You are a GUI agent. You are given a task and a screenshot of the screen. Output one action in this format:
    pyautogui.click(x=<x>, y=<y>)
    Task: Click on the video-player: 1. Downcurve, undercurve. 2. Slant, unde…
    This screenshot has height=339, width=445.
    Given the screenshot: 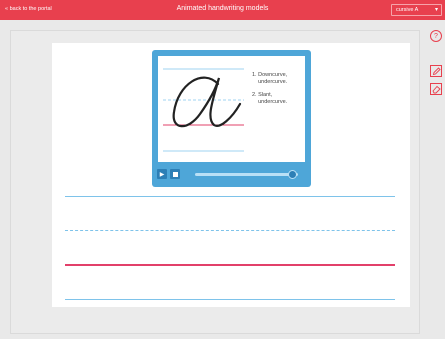 What is the action you would take?
    pyautogui.click(x=231, y=118)
    